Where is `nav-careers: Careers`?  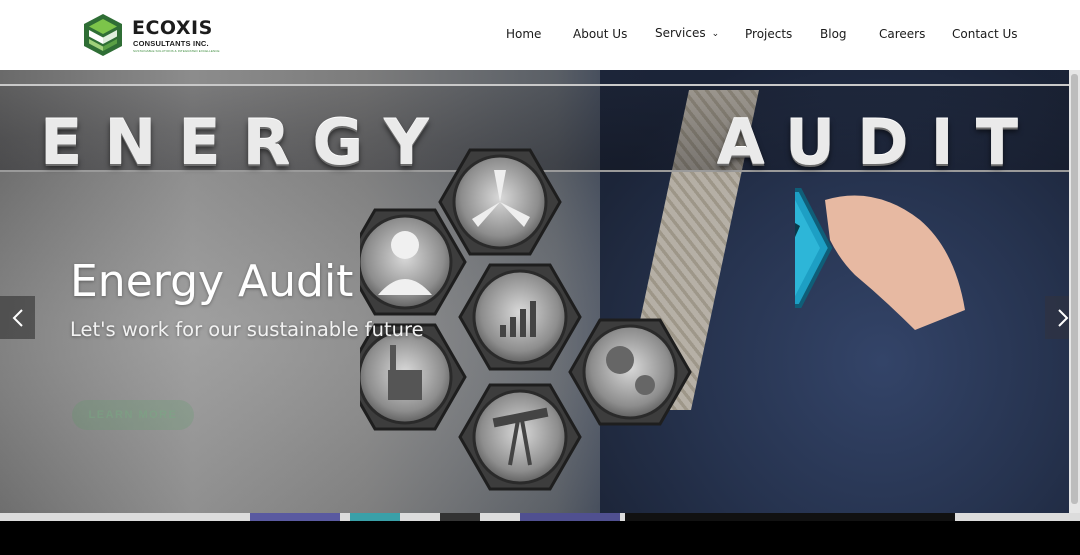 nav-careers: Careers is located at coordinates (902, 34).